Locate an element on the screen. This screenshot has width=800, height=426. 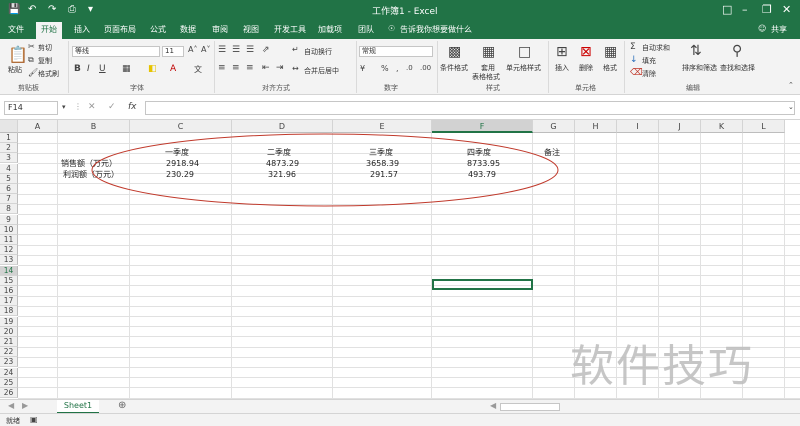
add-sheet-icon: ⊕ is located at coordinates (122, 405).